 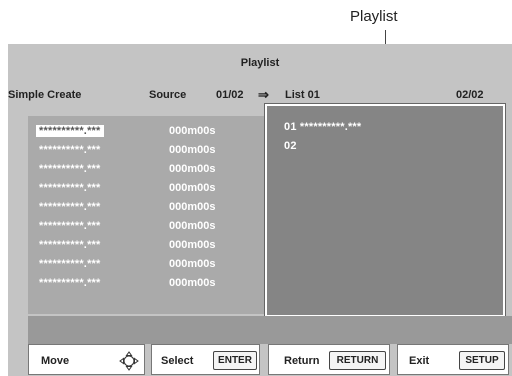 What do you see at coordinates (260, 63) in the screenshot?
I see `screen-title: Playlist` at bounding box center [260, 63].